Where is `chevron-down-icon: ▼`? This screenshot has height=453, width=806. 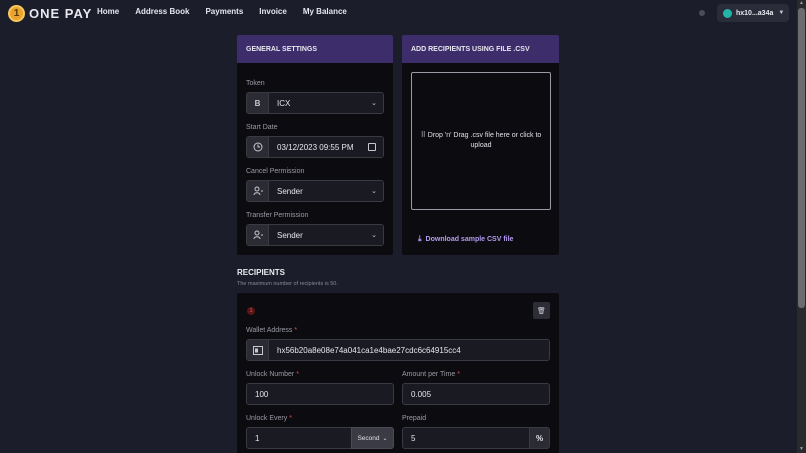 chevron-down-icon: ▼ is located at coordinates (781, 13).